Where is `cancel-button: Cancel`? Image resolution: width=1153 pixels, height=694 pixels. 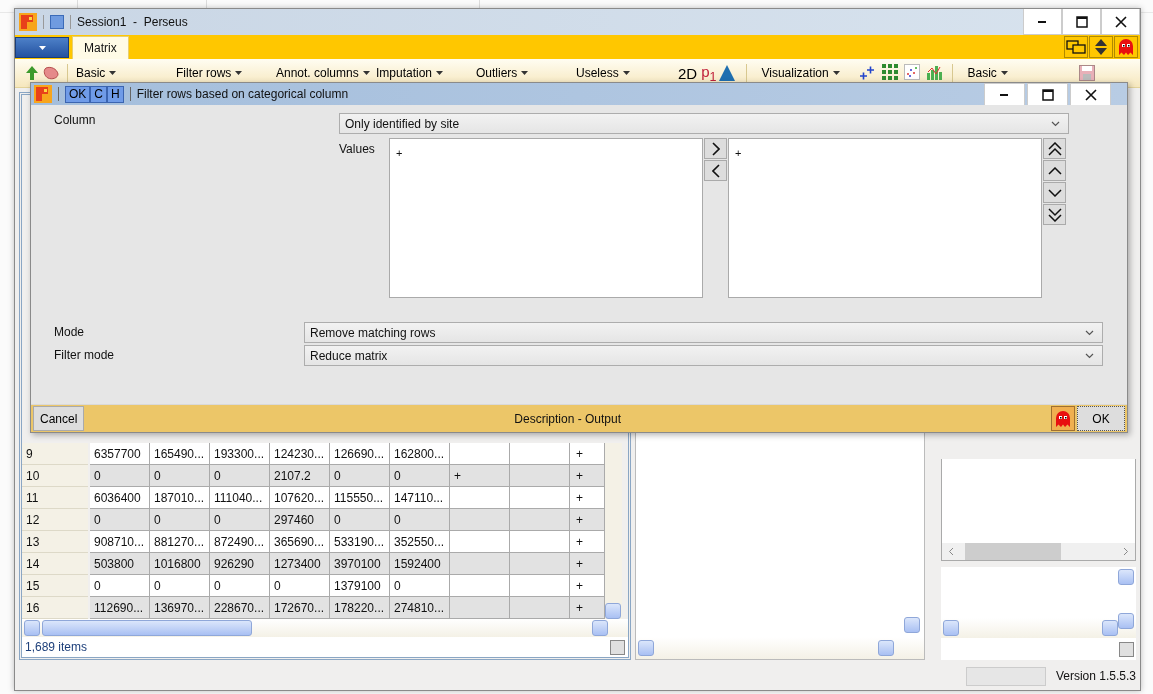
cancel-button: Cancel is located at coordinates (59, 418).